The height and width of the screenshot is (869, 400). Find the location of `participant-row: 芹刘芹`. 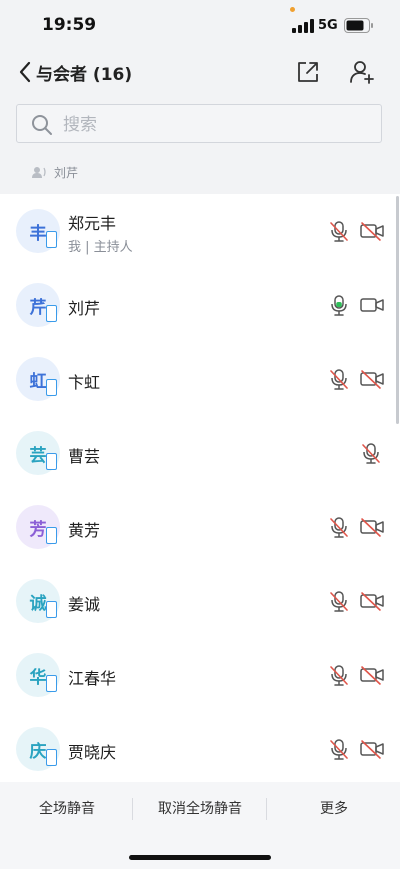

participant-row: 芹刘芹 is located at coordinates (200, 305).